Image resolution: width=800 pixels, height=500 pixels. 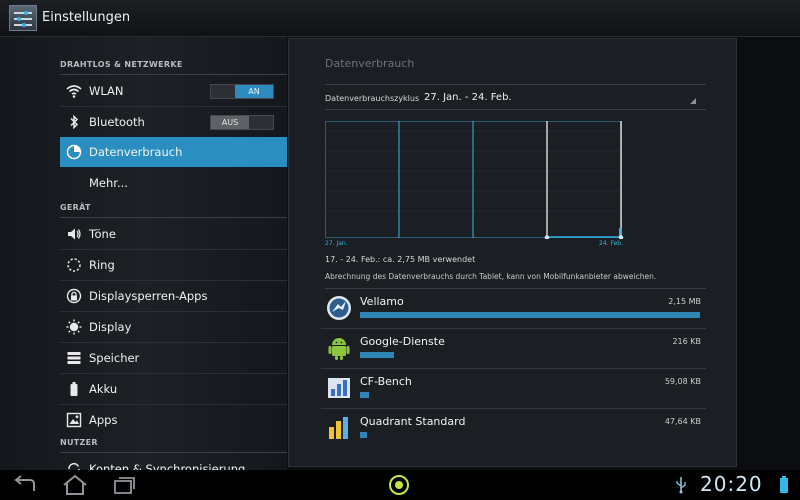 I want to click on app-name: Google-Dienste, so click(x=402, y=341).